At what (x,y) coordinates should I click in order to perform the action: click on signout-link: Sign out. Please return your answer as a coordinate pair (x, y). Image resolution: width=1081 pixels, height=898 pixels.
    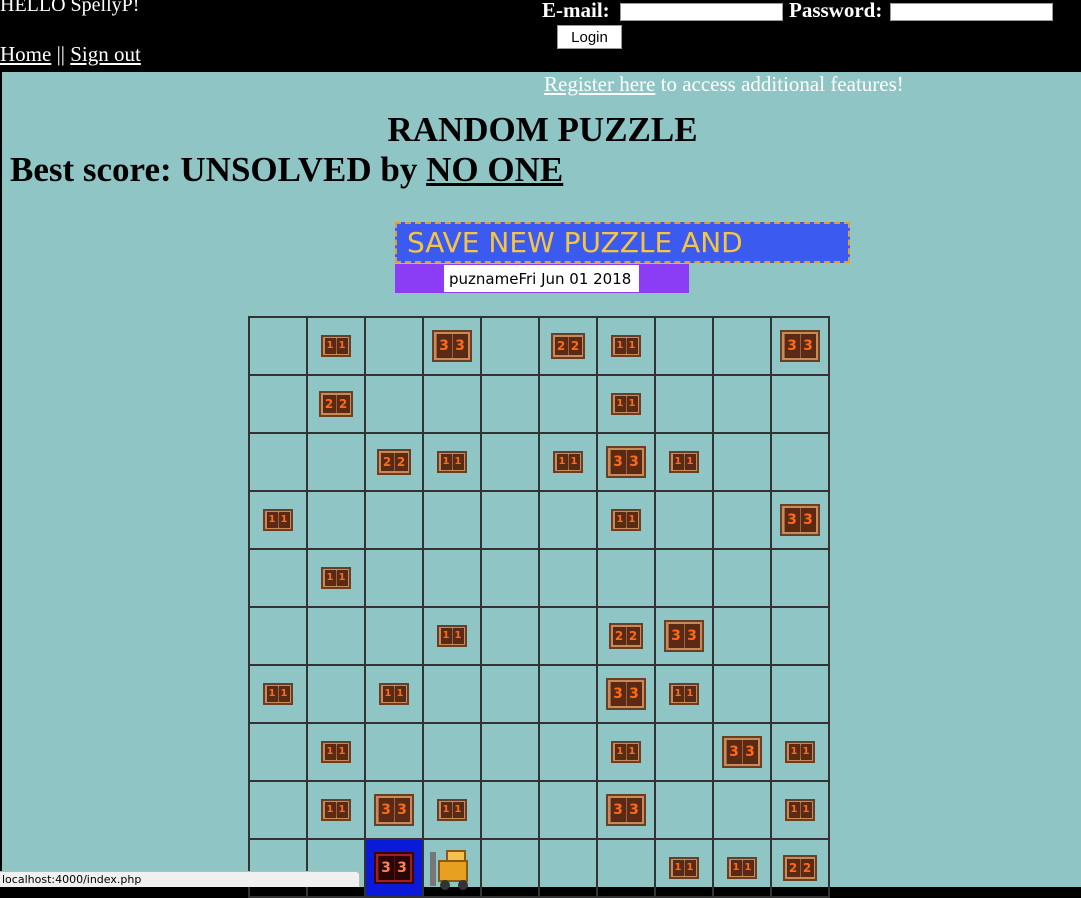
    Looking at the image, I should click on (105, 54).